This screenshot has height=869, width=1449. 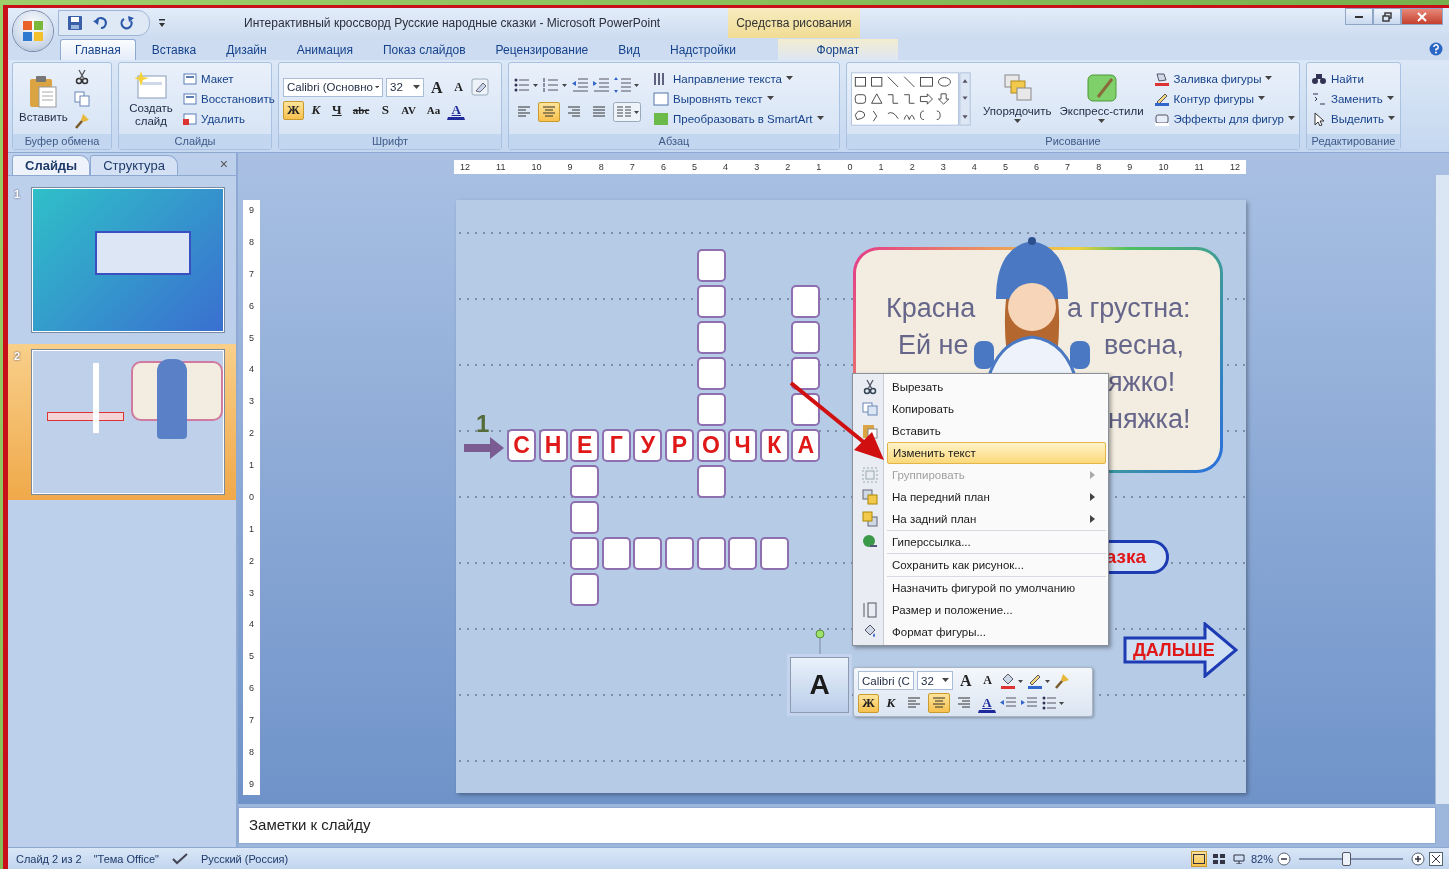 What do you see at coordinates (433, 110) in the screenshot?
I see `font-format-button: Aa` at bounding box center [433, 110].